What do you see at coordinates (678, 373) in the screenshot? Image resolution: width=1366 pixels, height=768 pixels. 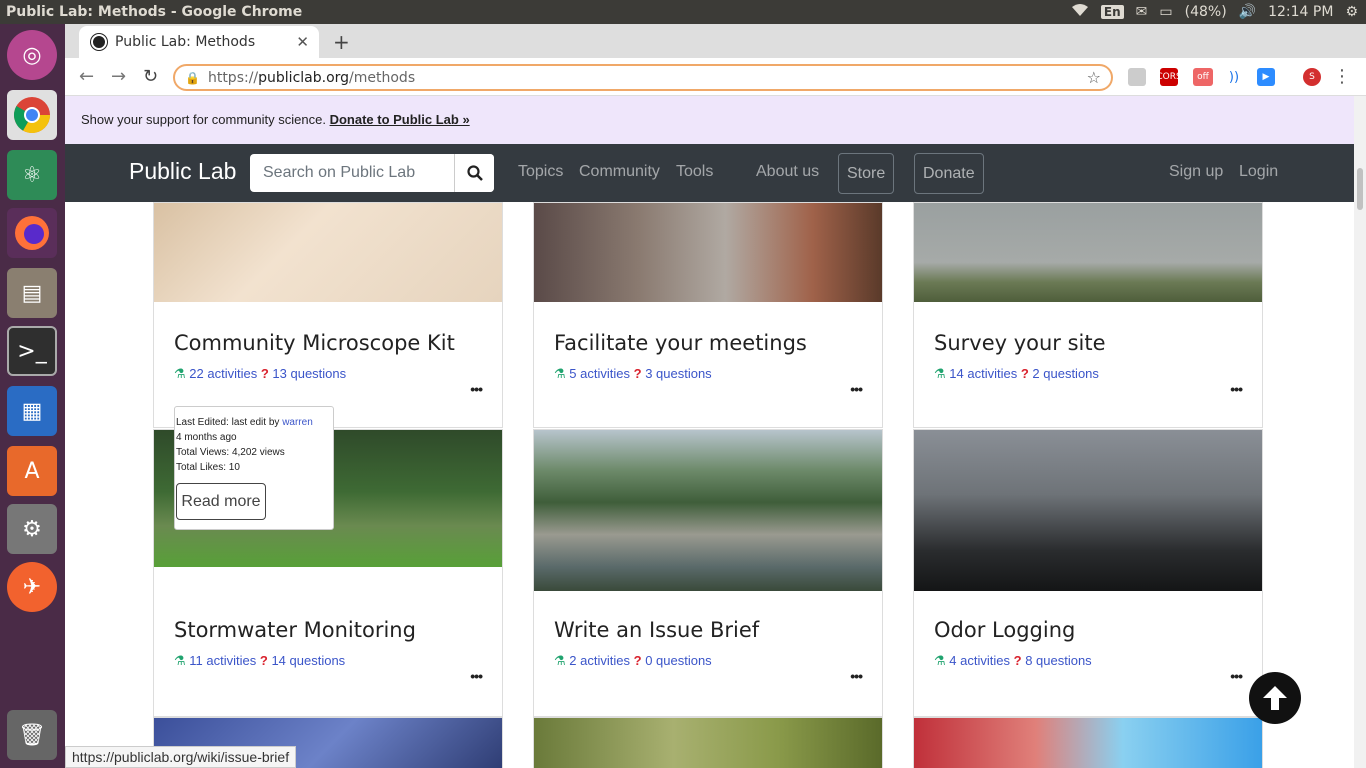 I see `questions-link: 3 questions` at bounding box center [678, 373].